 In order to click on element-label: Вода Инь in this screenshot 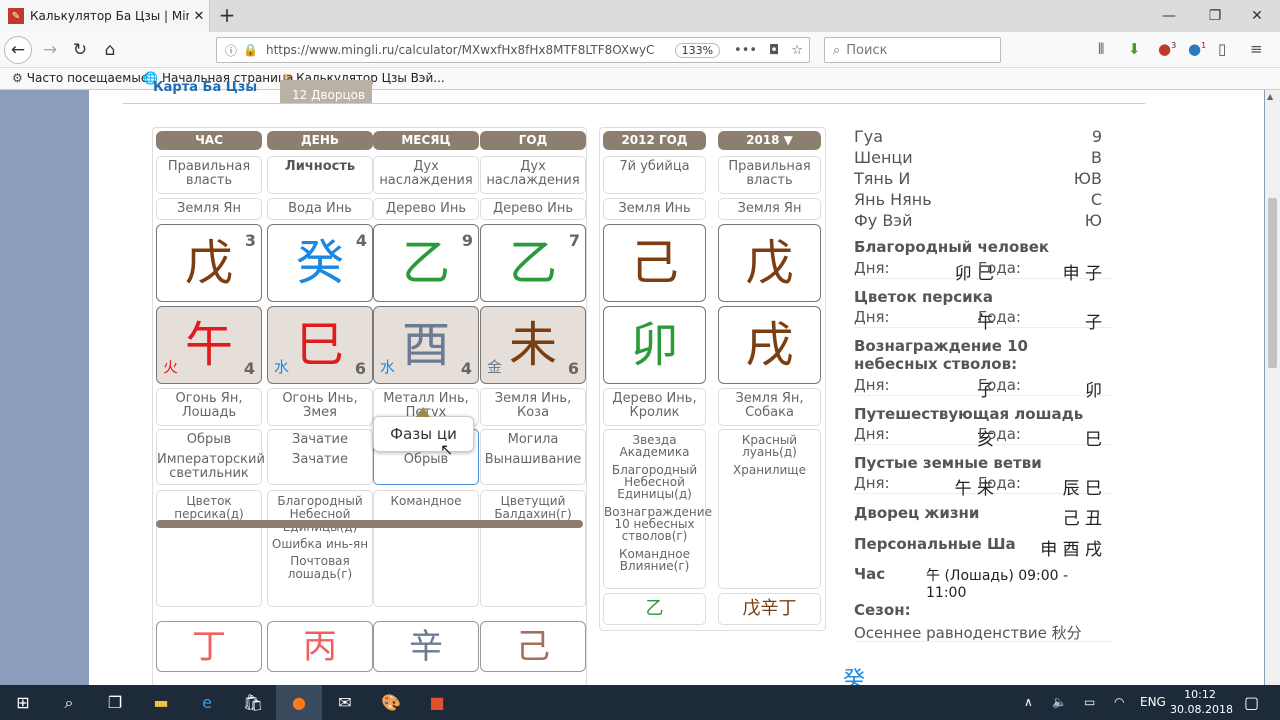, I will do `click(320, 209)`.